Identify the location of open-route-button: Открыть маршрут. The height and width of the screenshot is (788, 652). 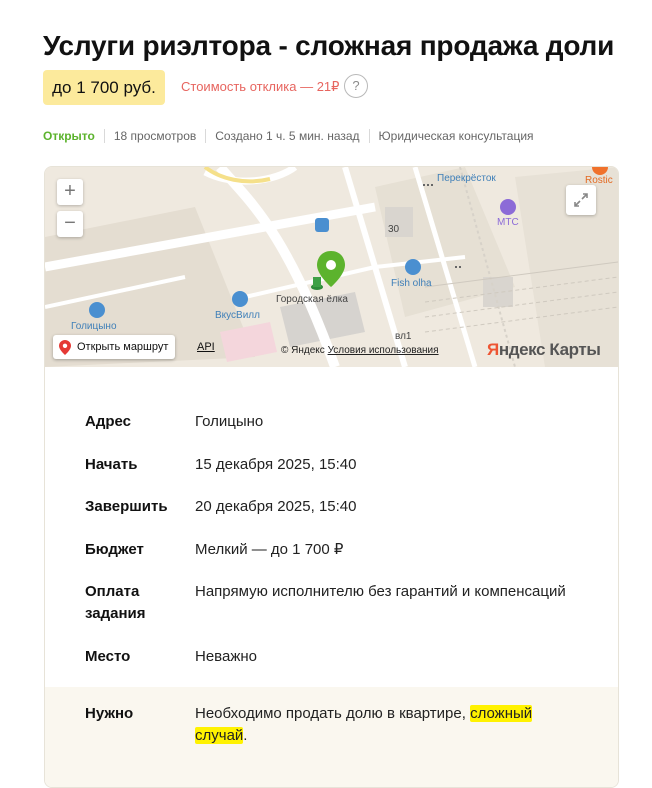
(114, 347).